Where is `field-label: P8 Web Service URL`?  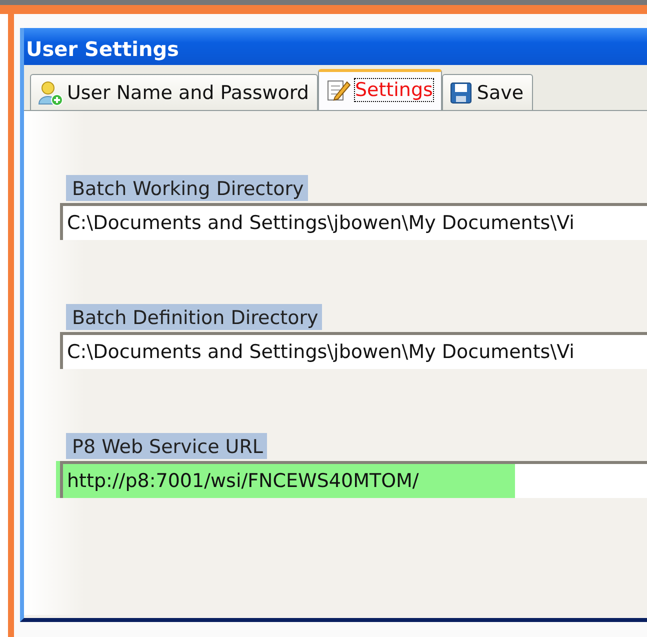 field-label: P8 Web Service URL is located at coordinates (167, 446).